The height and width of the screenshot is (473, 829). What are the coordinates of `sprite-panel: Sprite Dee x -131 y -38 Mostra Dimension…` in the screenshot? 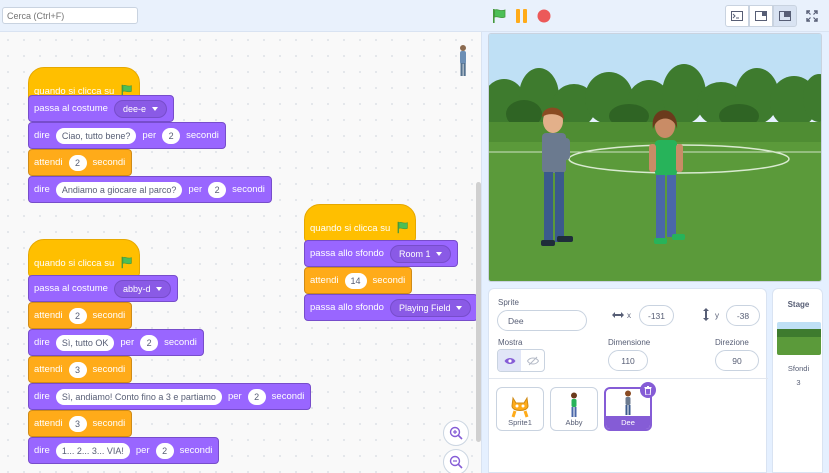 It's located at (628, 380).